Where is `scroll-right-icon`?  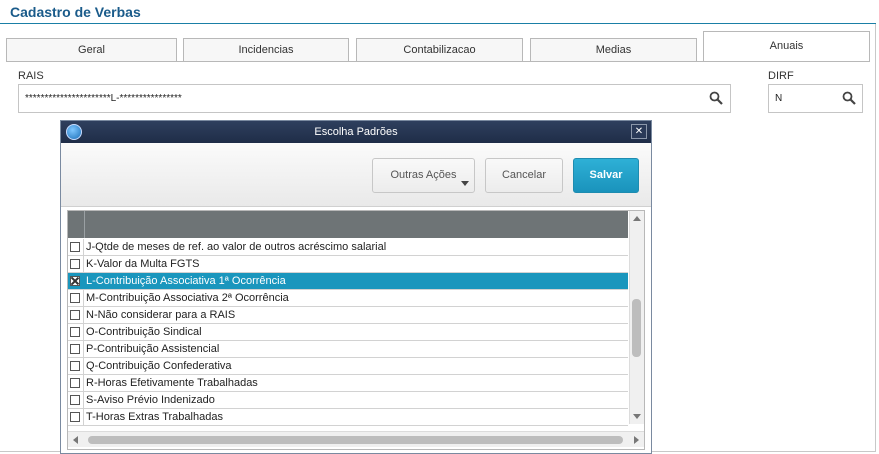 scroll-right-icon is located at coordinates (636, 440).